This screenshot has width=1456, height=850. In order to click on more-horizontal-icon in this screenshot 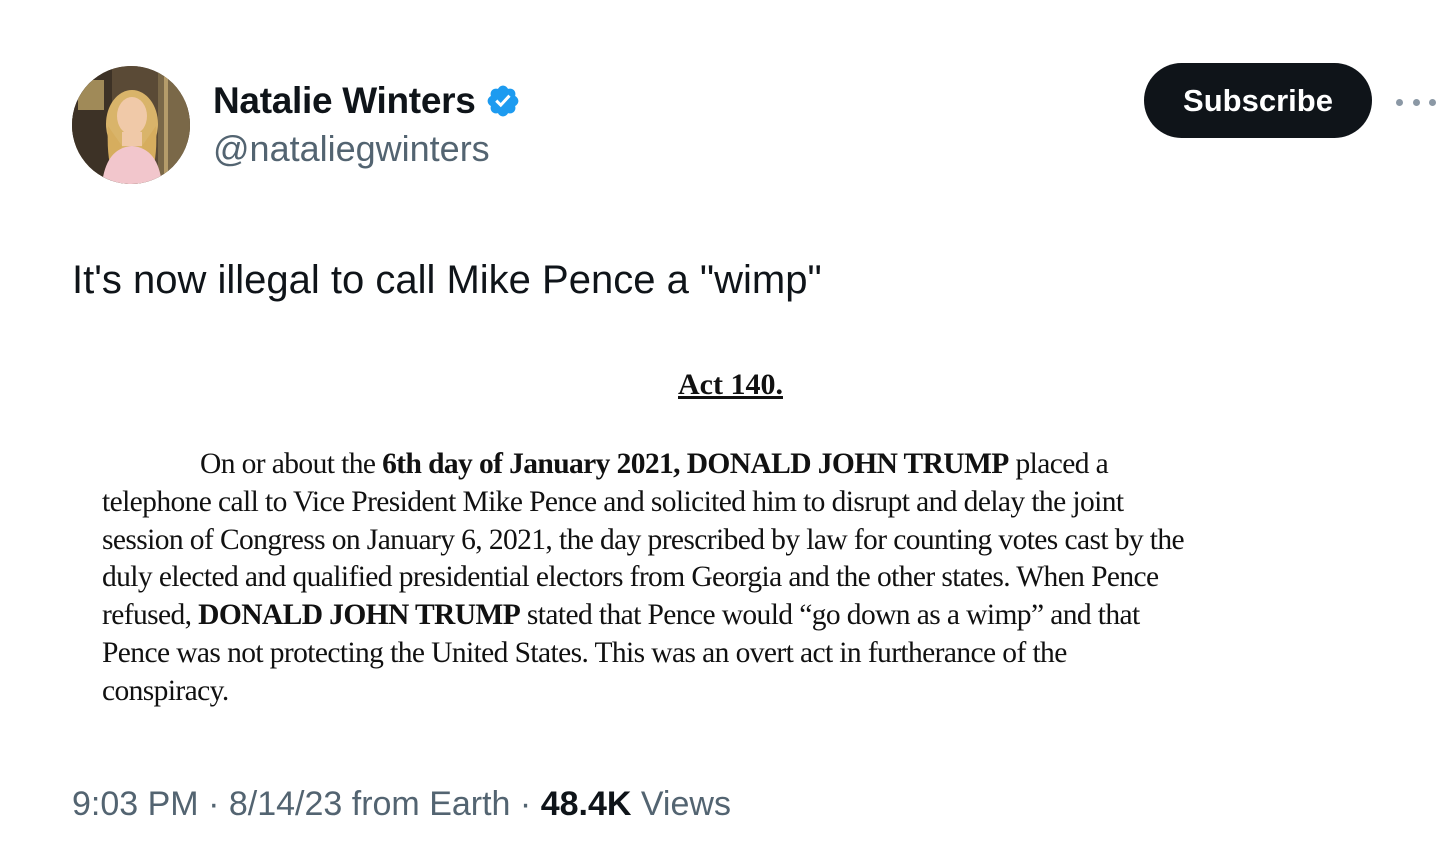, I will do `click(1416, 102)`.